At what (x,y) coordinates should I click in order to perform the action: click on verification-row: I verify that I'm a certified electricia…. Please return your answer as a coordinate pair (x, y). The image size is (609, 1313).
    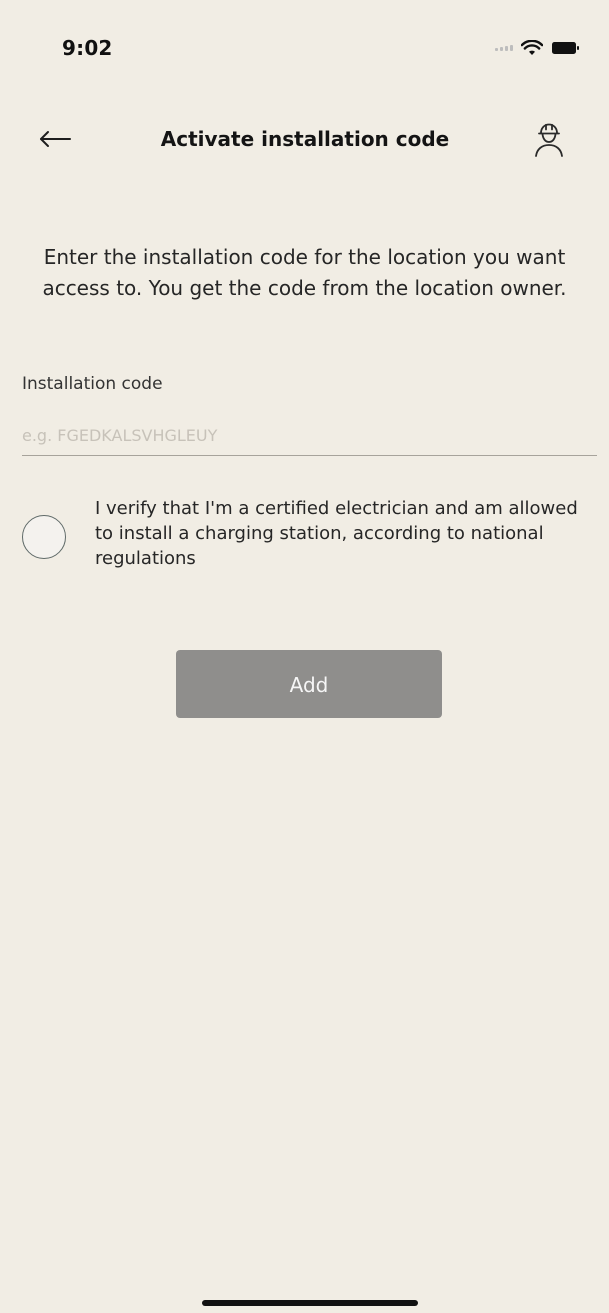
    Looking at the image, I should click on (307, 541).